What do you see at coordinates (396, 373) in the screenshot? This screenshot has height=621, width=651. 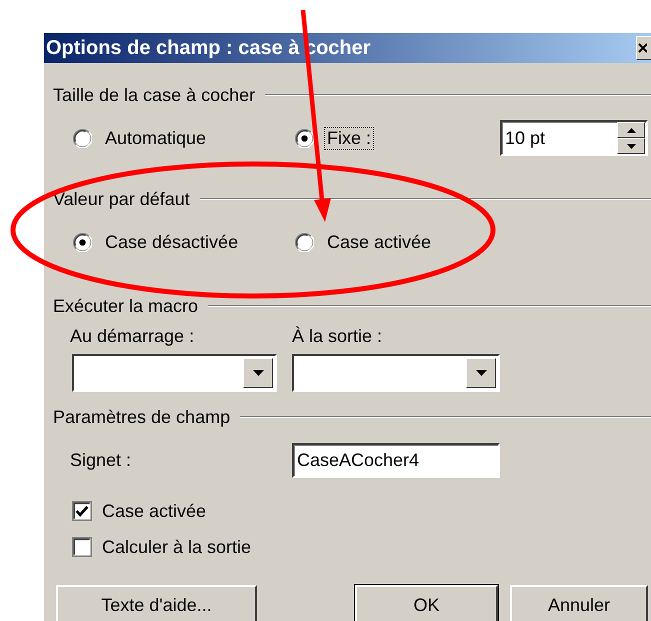 I see `macro-exit-dropdown` at bounding box center [396, 373].